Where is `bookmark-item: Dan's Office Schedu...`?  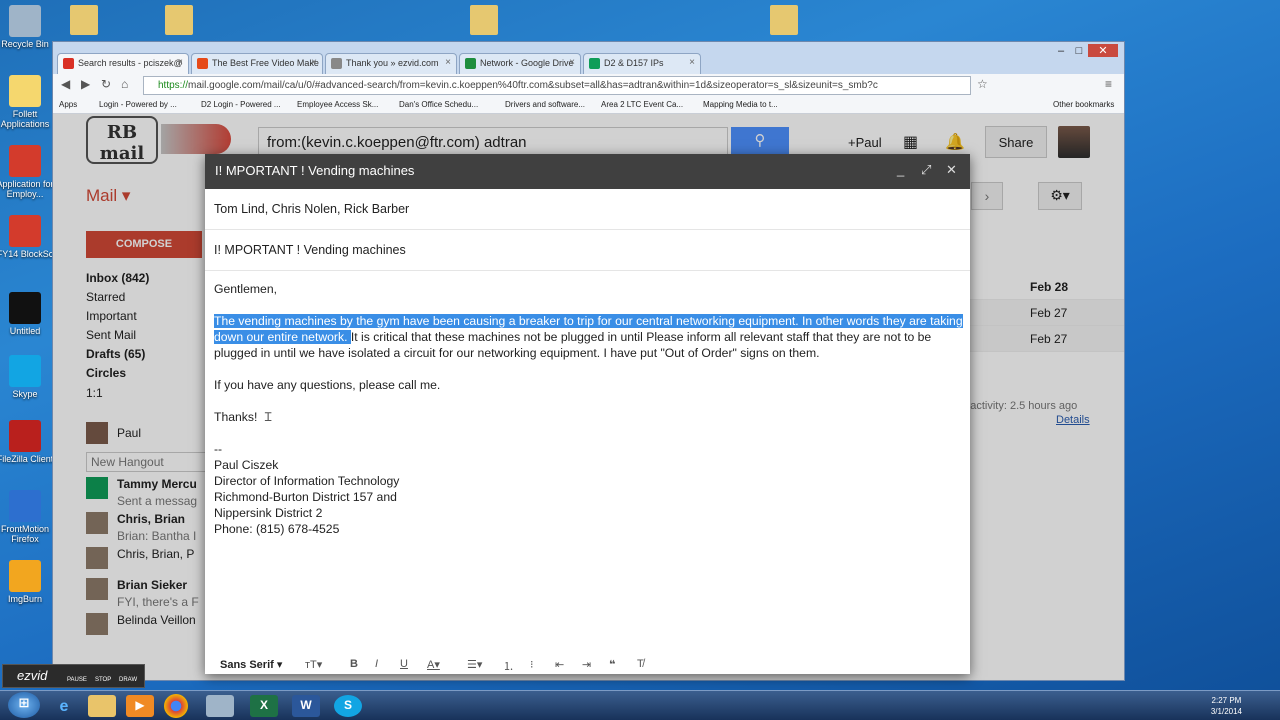
bookmark-item: Dan's Office Schedu... is located at coordinates (438, 104).